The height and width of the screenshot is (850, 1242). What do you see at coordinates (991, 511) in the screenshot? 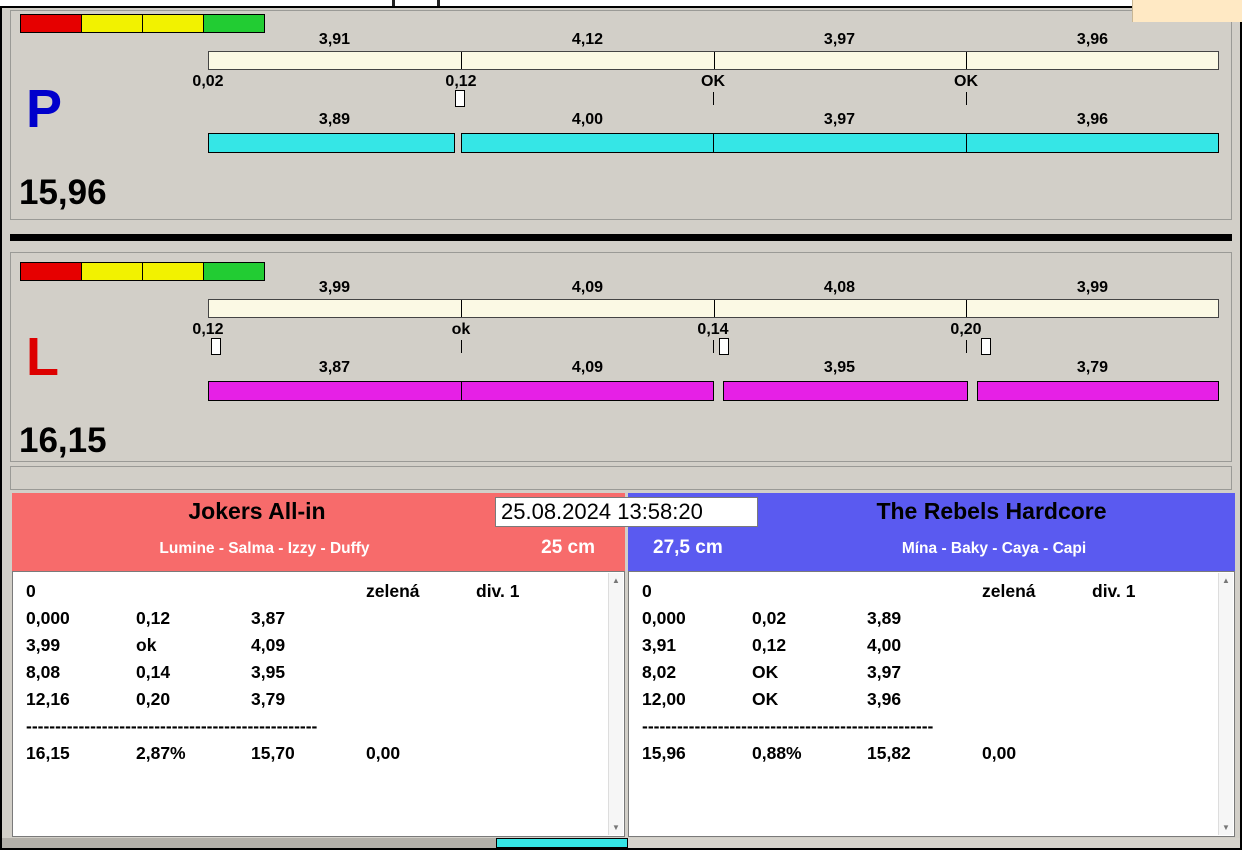
I see `team-name: The Rebels Hardcore` at bounding box center [991, 511].